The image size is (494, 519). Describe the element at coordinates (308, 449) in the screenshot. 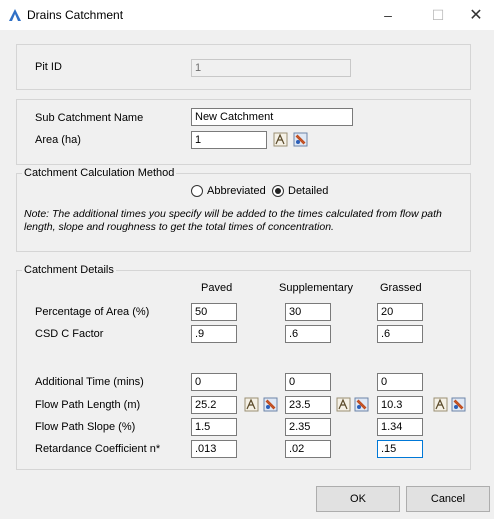

I see `retardance-supplementary-field` at that location.